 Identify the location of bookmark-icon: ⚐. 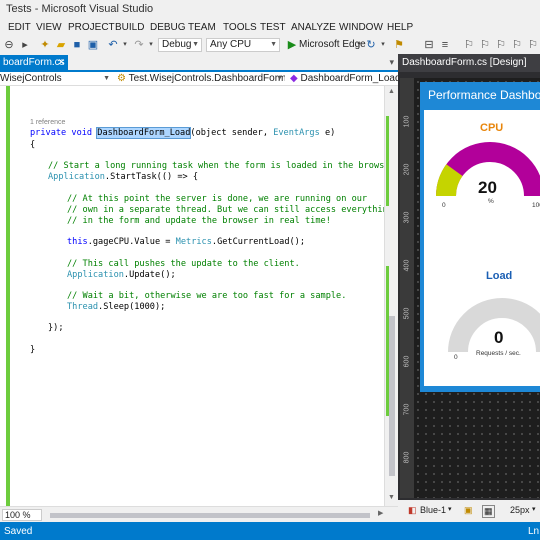
(469, 45).